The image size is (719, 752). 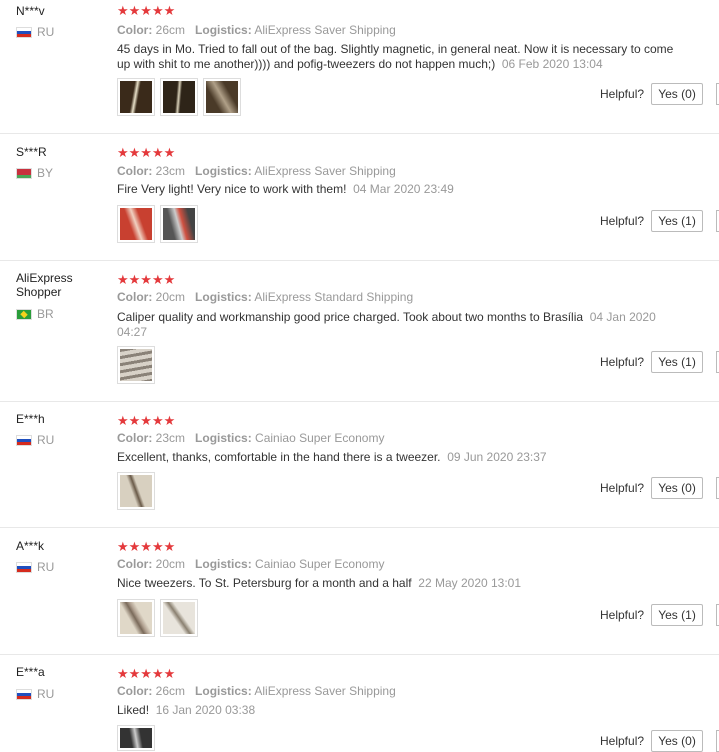 I want to click on review-date: 09 Jun 2020 23:37, so click(x=497, y=457).